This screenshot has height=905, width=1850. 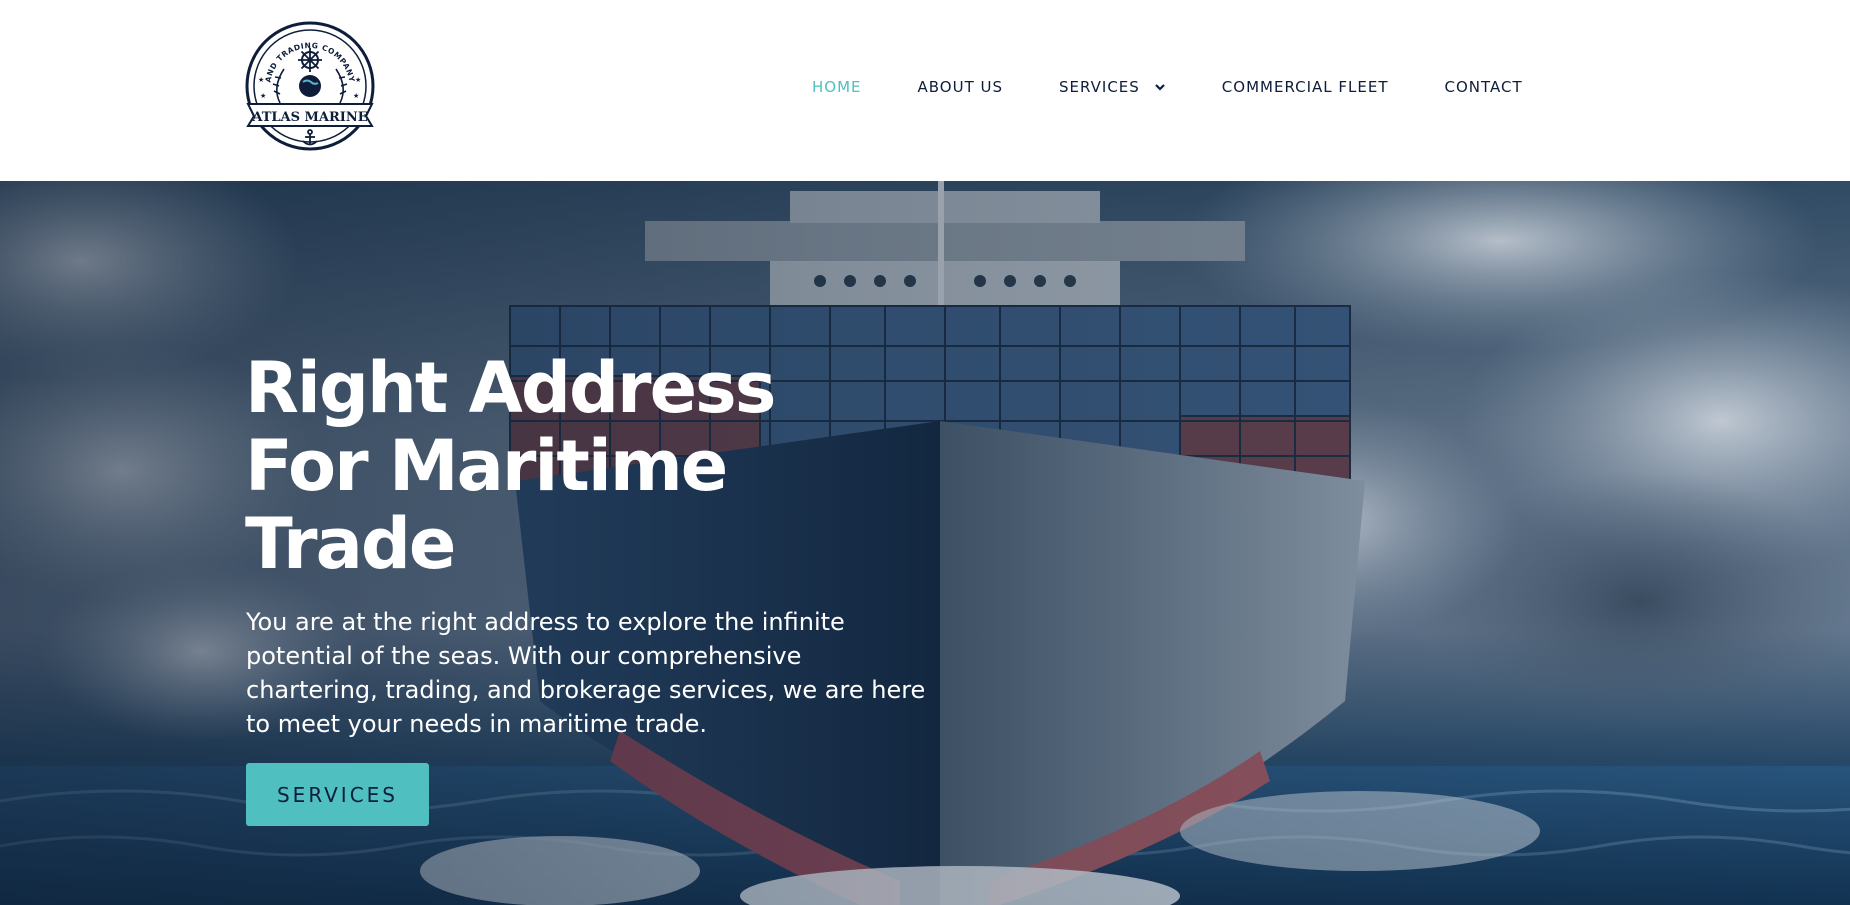 What do you see at coordinates (310, 60) in the screenshot?
I see `ship-wheel-icon` at bounding box center [310, 60].